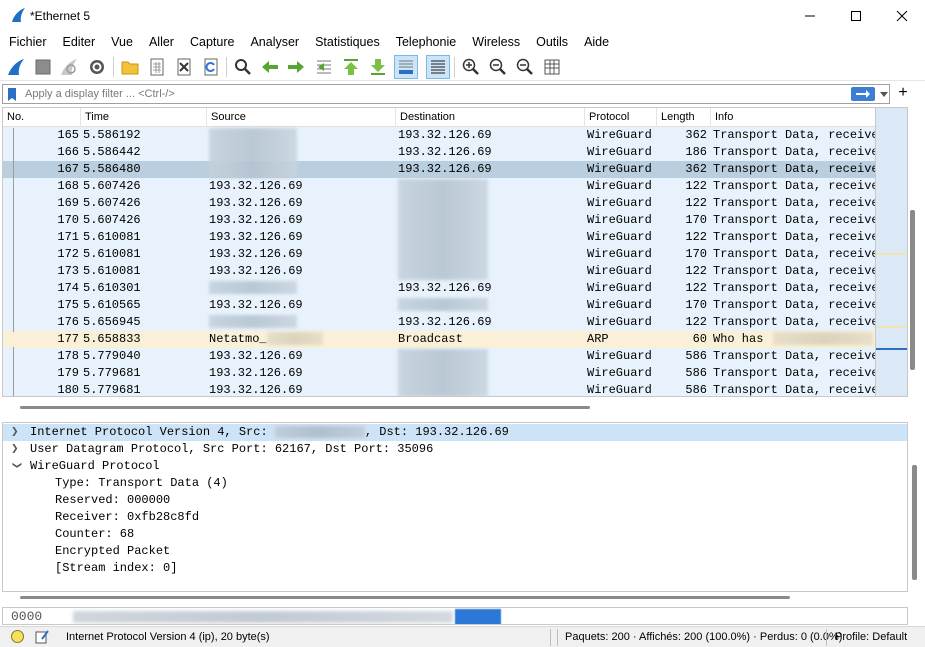 This screenshot has height=647, width=925. Describe the element at coordinates (157, 67) in the screenshot. I see `save-file-button` at that location.